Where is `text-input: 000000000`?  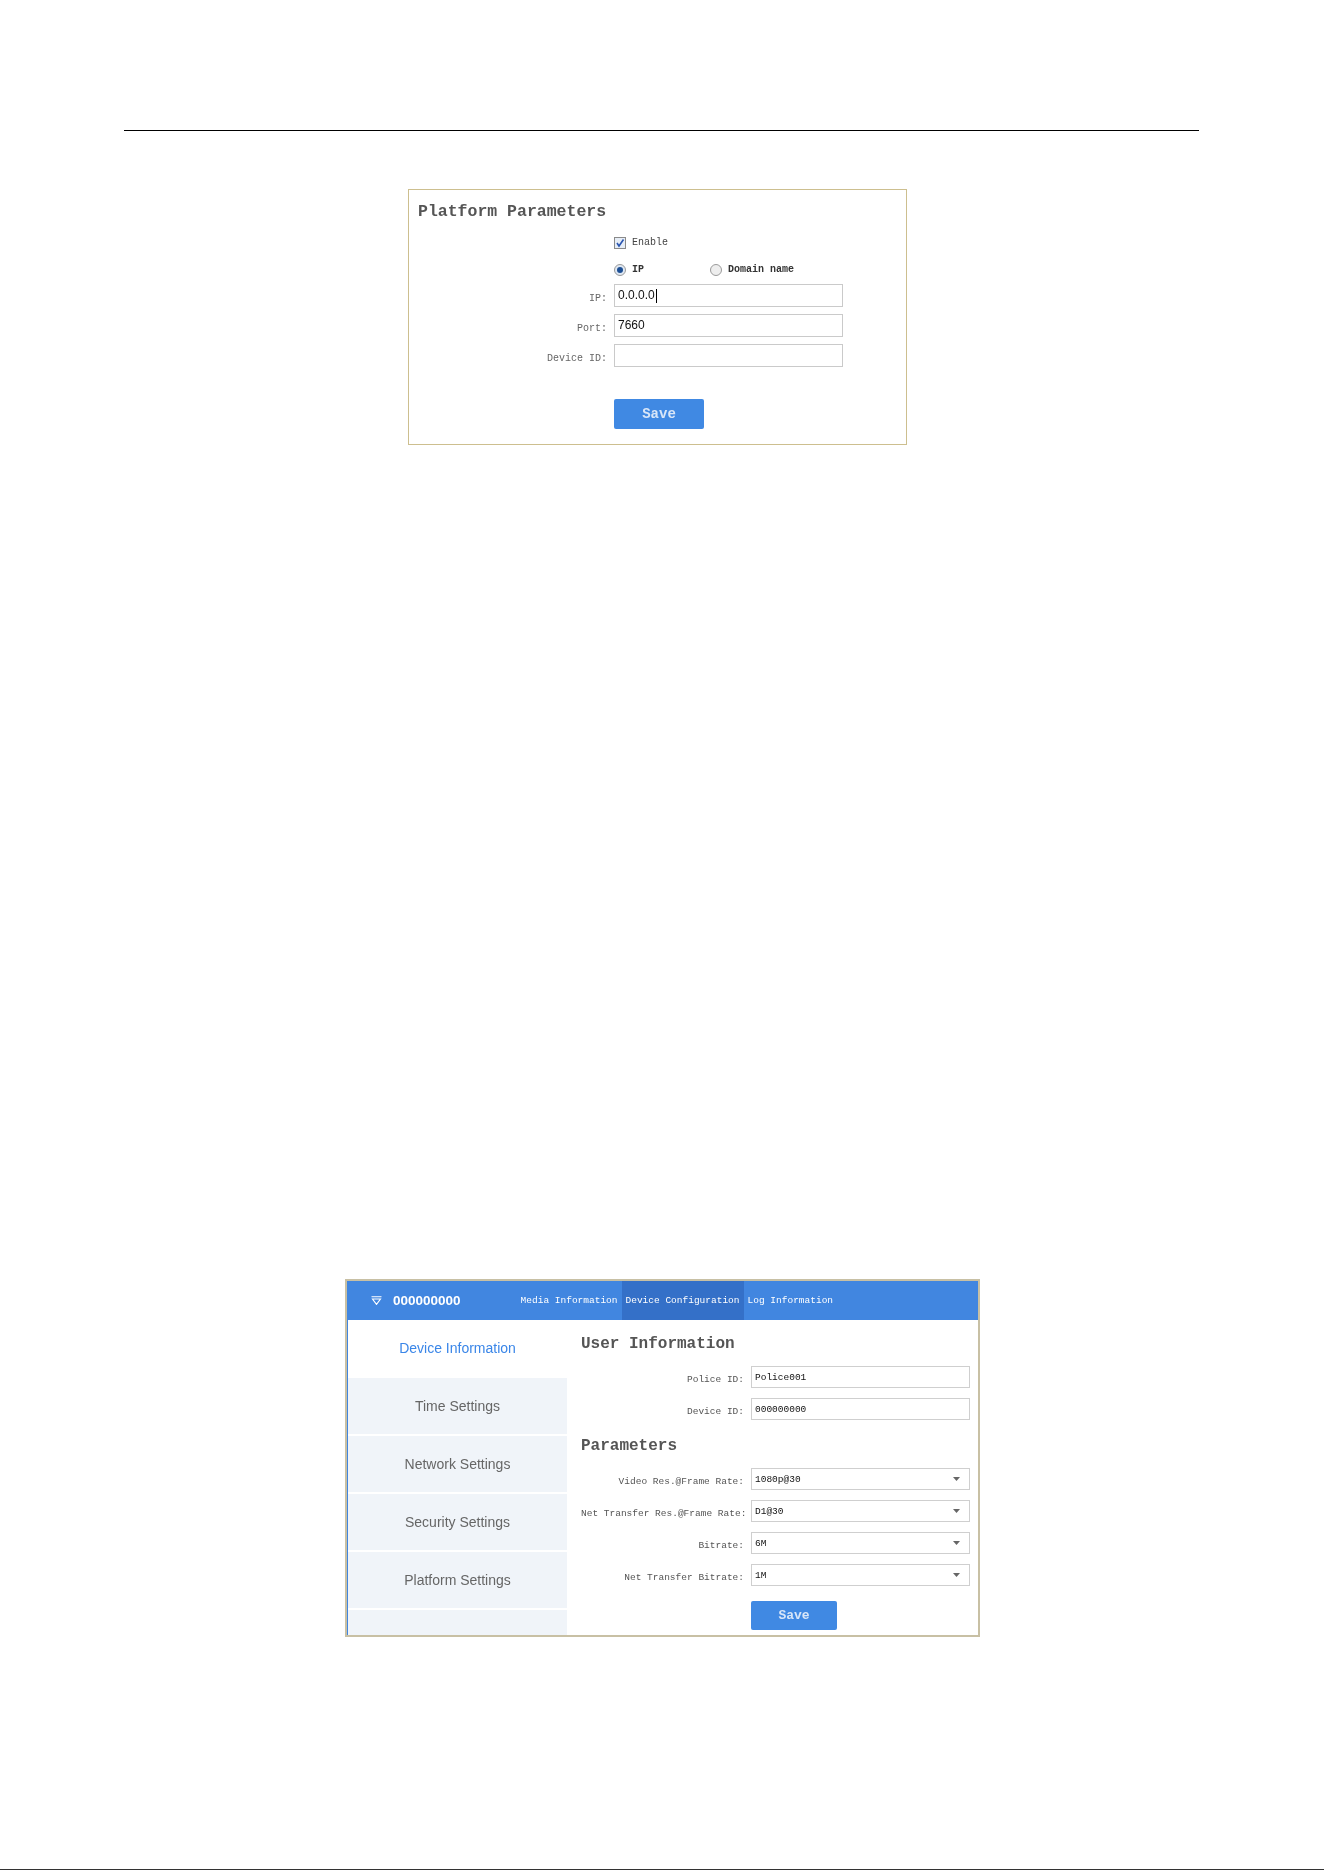
text-input: 000000000 is located at coordinates (860, 1409).